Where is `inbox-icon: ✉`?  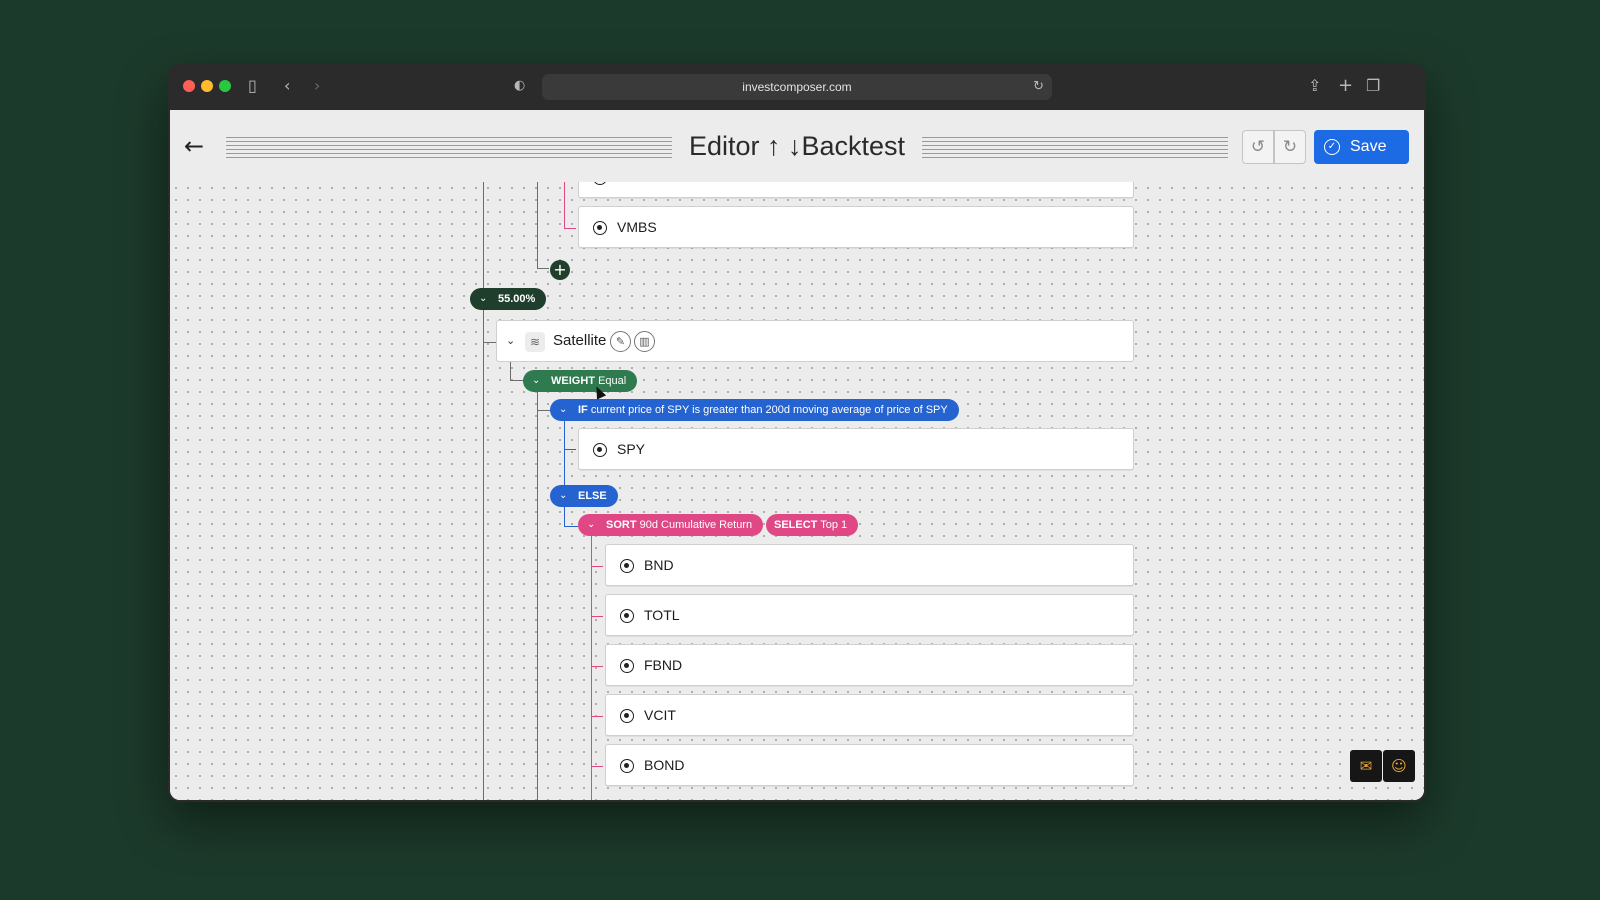
inbox-icon: ✉ is located at coordinates (1366, 766).